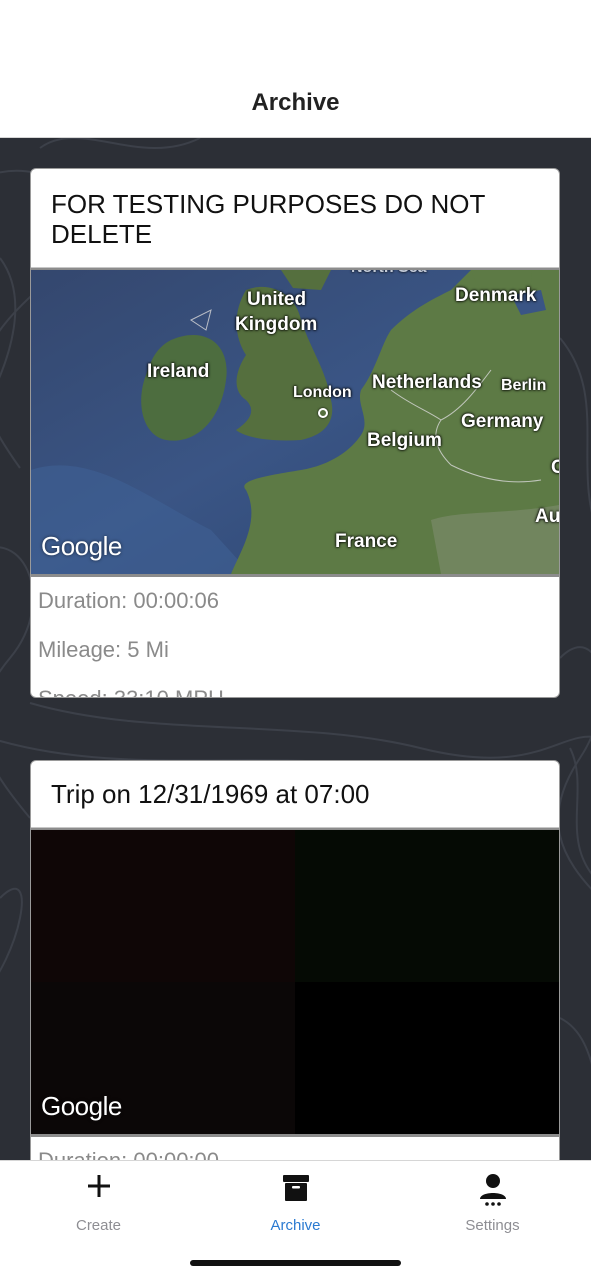  I want to click on map-label-north-sea: North Sea, so click(389, 275).